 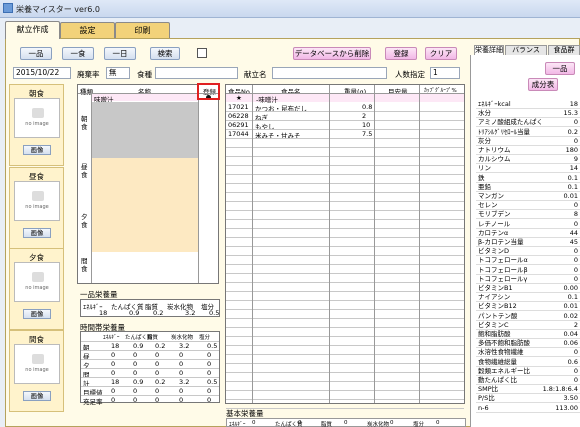 What do you see at coordinates (497, 306) in the screenshot?
I see `nutrient-name: ビタミンB12` at bounding box center [497, 306].